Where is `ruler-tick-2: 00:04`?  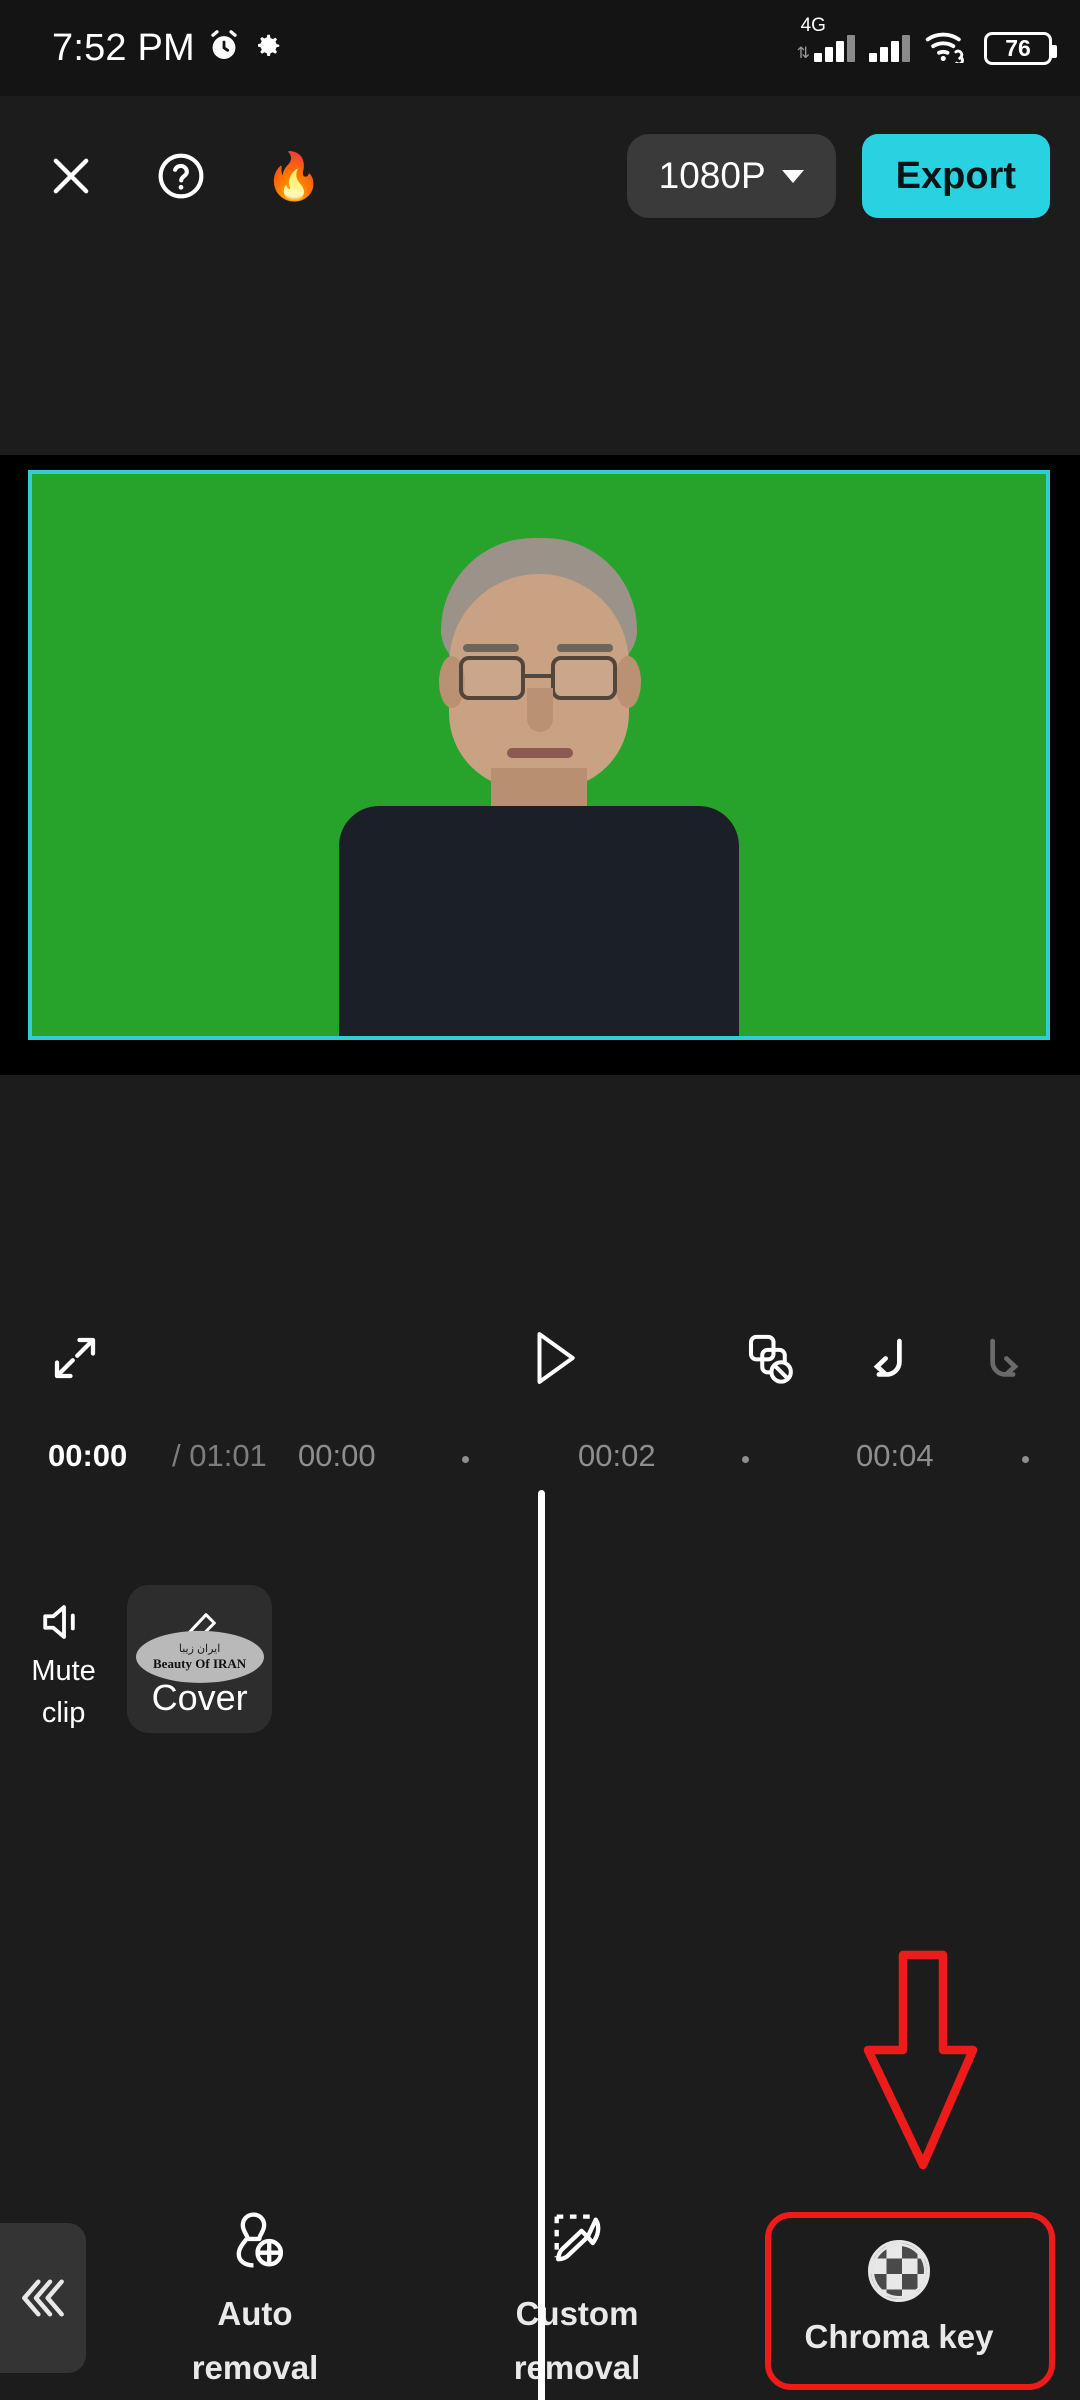
ruler-tick-2: 00:04 is located at coordinates (895, 1455).